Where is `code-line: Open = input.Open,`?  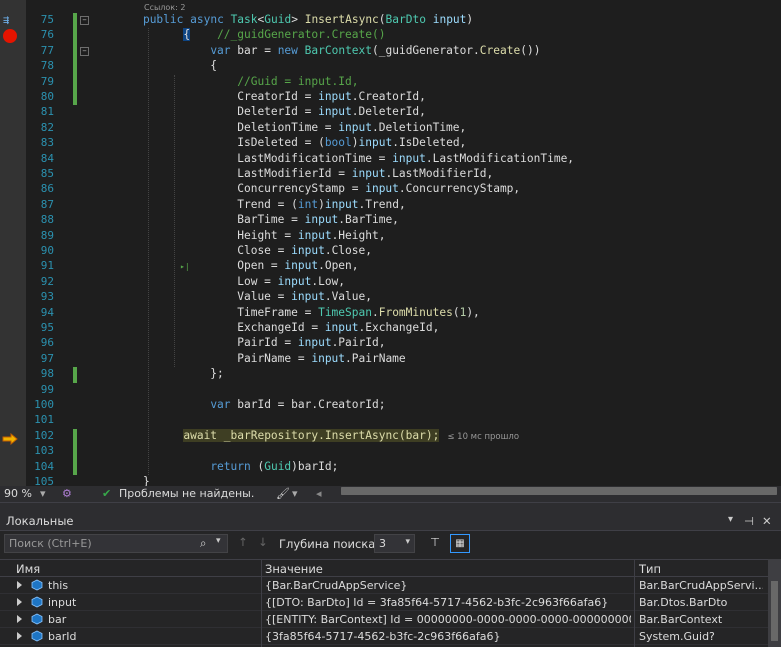 code-line: Open = input.Open, is located at coordinates (237, 266).